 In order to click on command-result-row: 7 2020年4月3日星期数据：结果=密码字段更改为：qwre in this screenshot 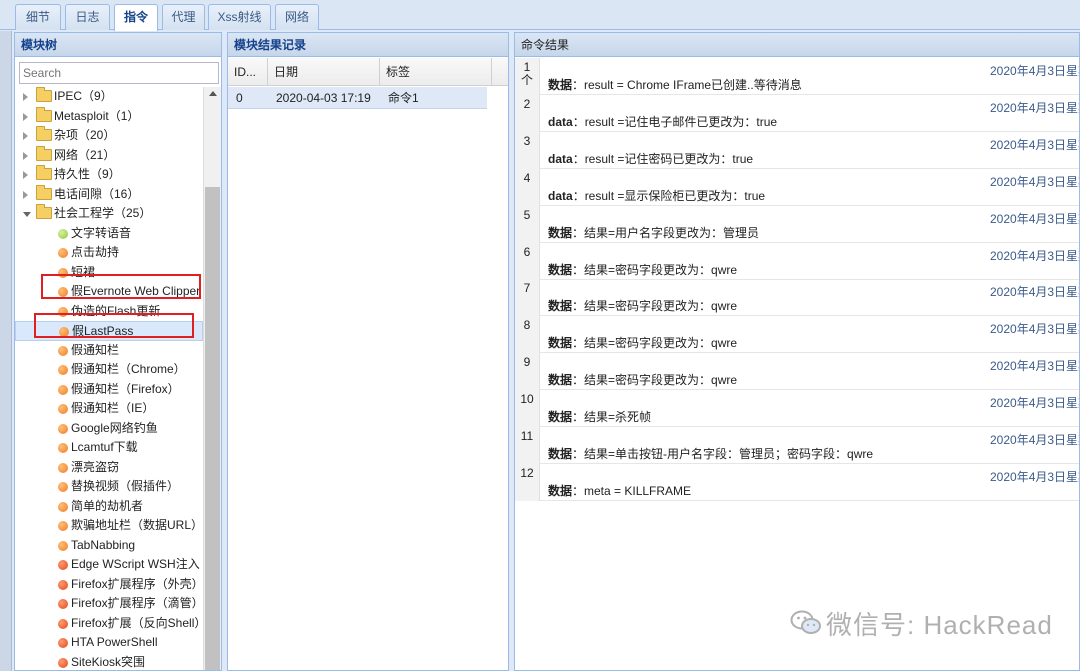, I will do `click(797, 298)`.